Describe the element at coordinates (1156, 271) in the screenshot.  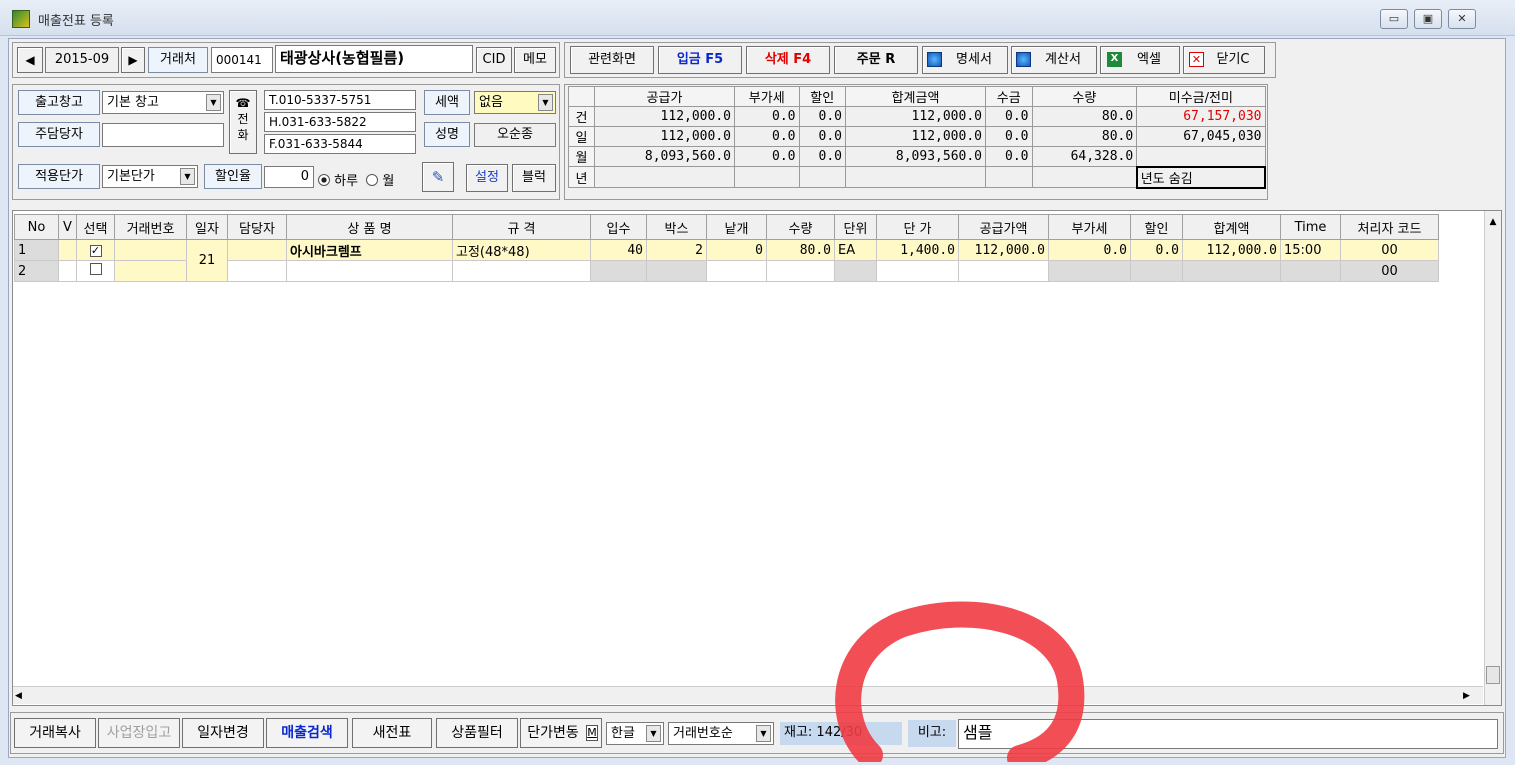
I see `cell-discount` at that location.